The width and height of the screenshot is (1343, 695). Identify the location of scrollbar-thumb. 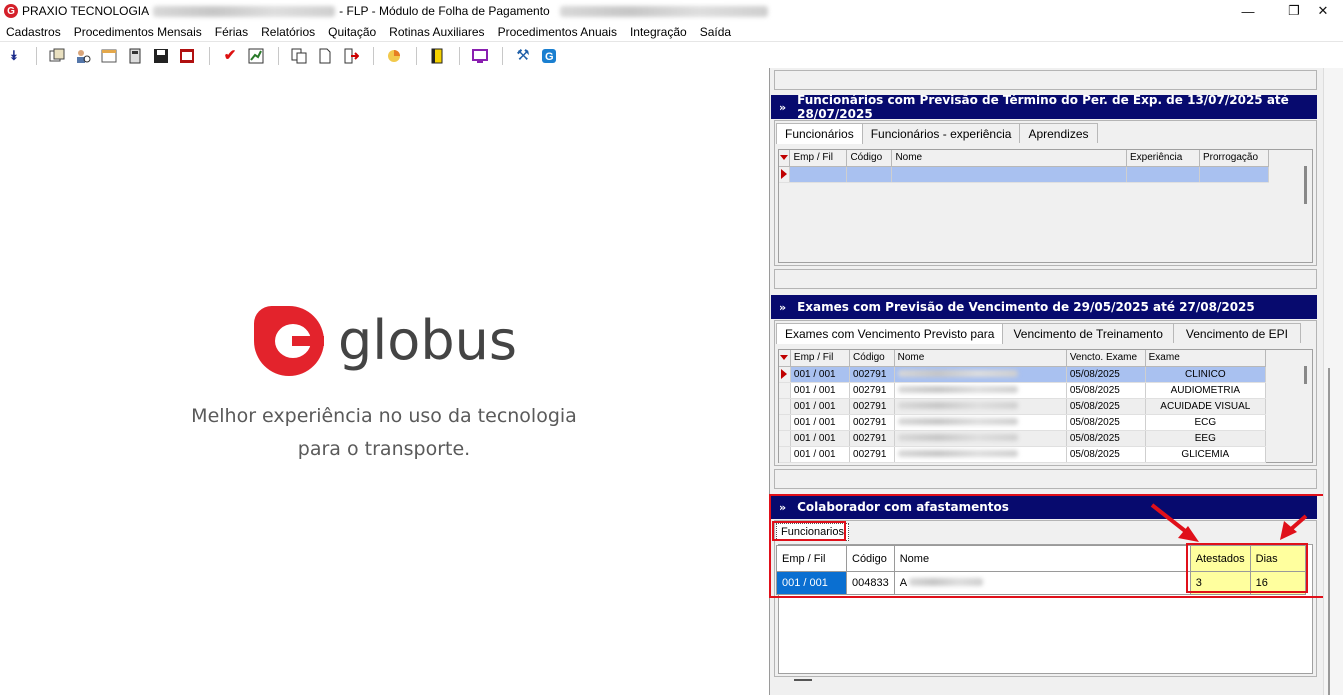
(1329, 531).